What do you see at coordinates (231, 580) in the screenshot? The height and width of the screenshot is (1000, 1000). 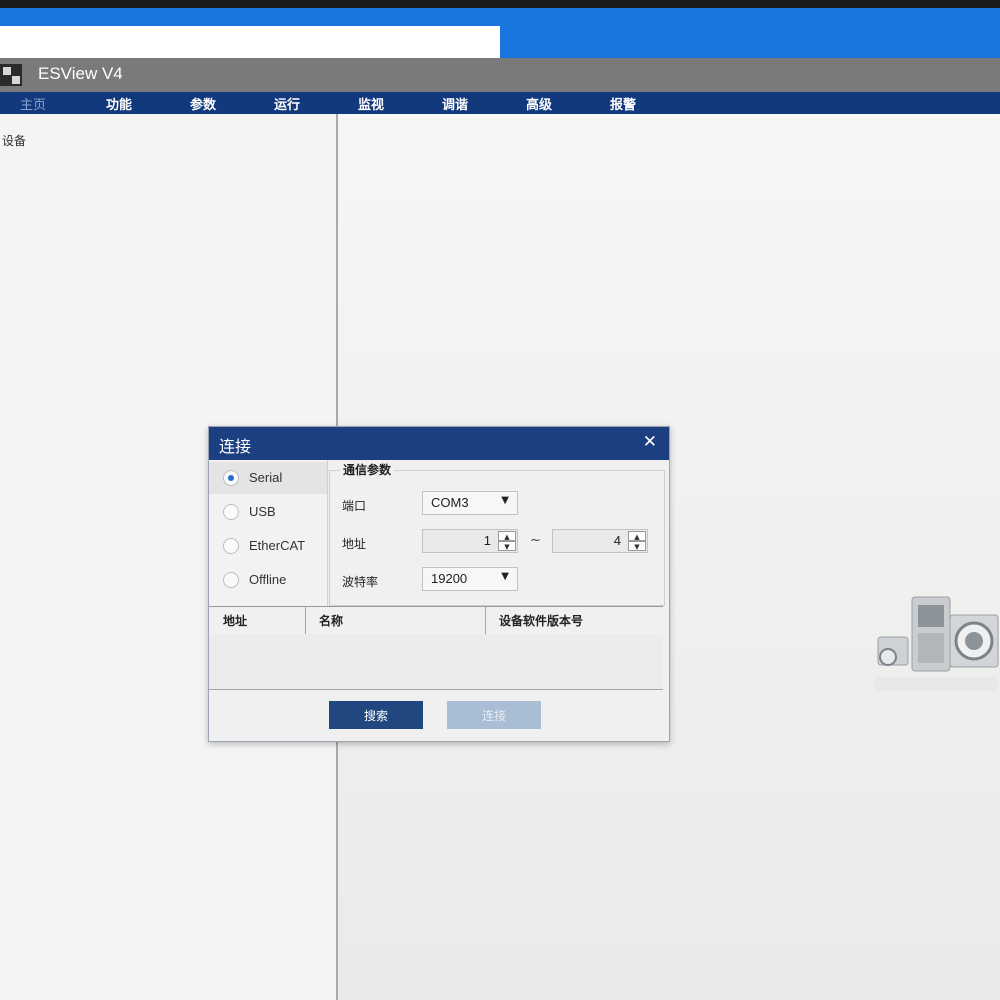 I see `radio-offline` at bounding box center [231, 580].